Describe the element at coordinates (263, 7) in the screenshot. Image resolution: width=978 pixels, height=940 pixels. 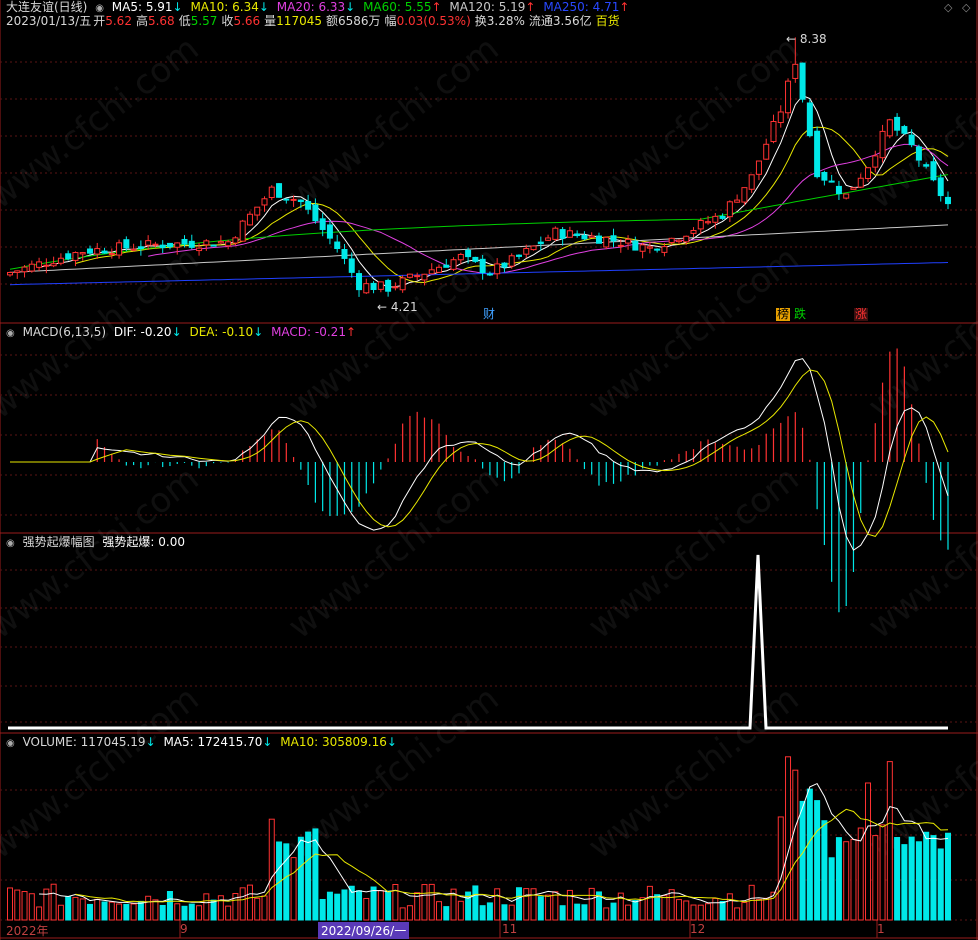
I see `ma10-arrow-icon: ↓` at that location.